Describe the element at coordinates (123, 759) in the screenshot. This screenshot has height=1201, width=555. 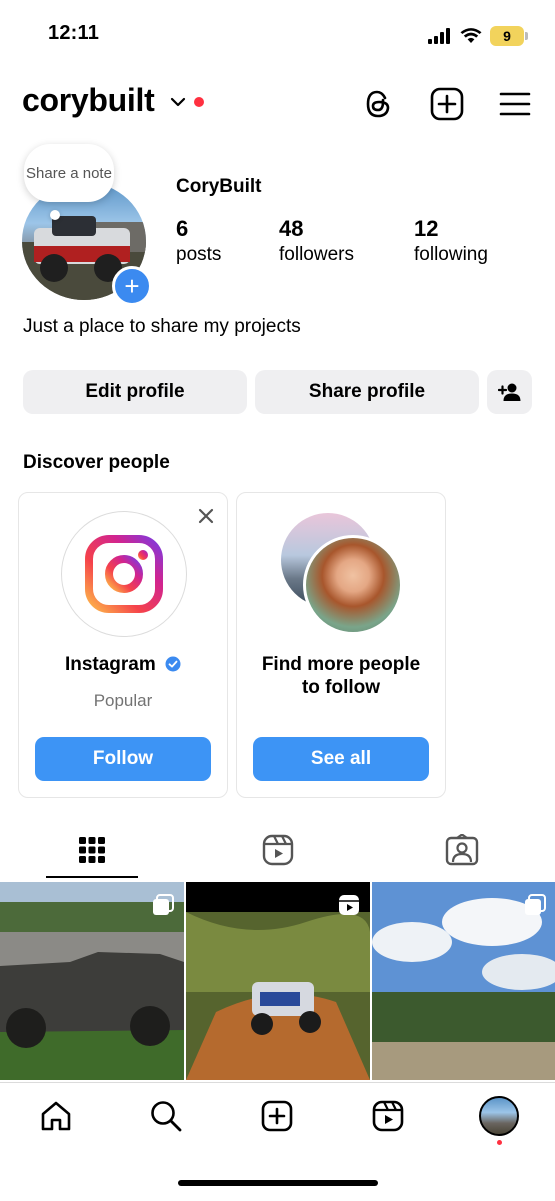
I see `follow-button: Follow` at that location.